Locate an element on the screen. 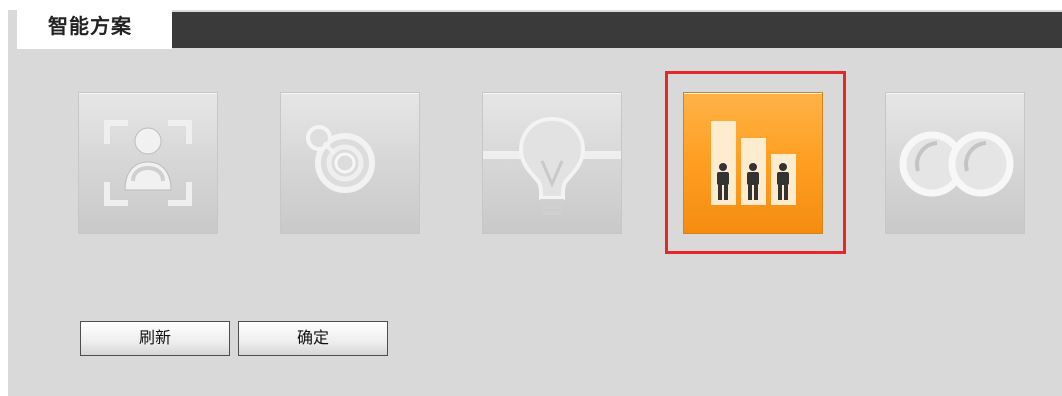 The height and width of the screenshot is (396, 1062). selection-highlight is located at coordinates (755, 162).